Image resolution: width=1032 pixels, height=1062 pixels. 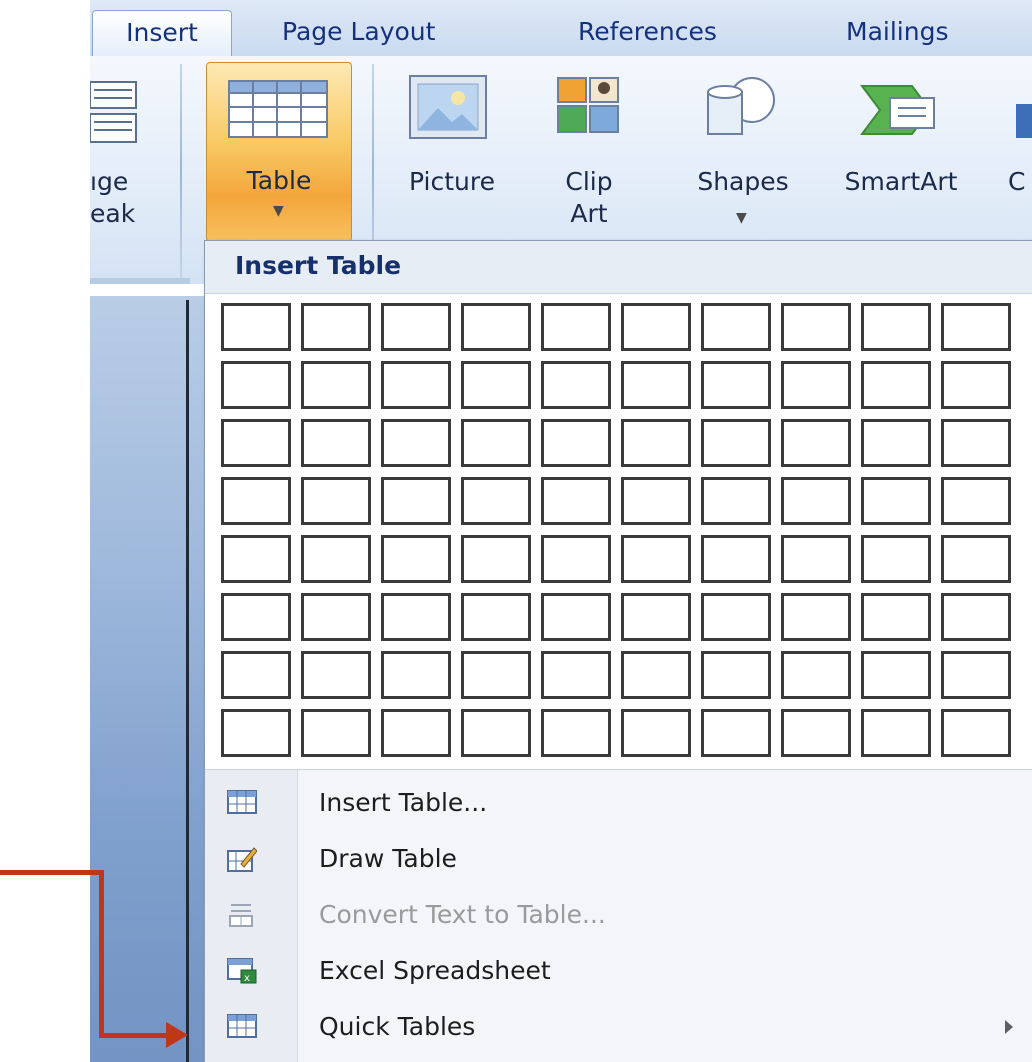 What do you see at coordinates (1016, 182) in the screenshot?
I see `chart-button: C` at bounding box center [1016, 182].